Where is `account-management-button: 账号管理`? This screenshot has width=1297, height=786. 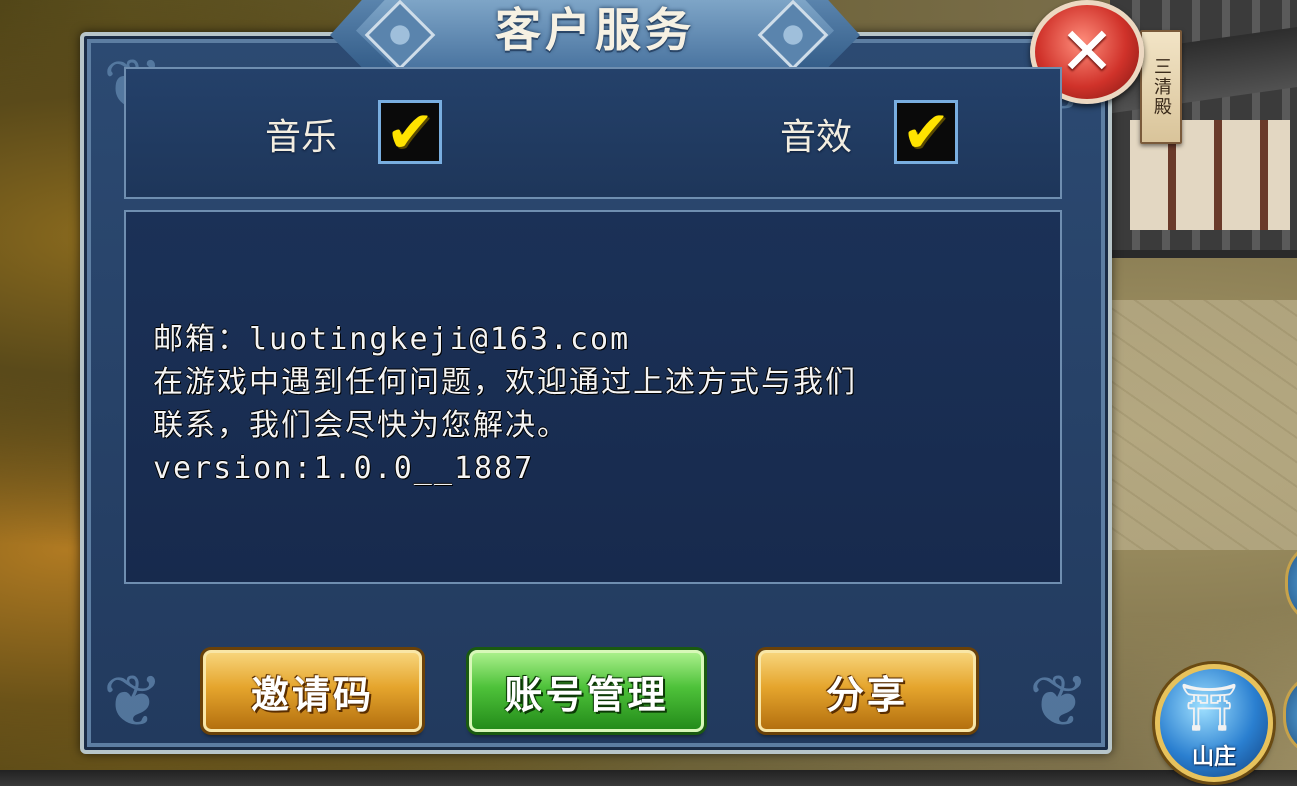 account-management-button: 账号管理 is located at coordinates (586, 691).